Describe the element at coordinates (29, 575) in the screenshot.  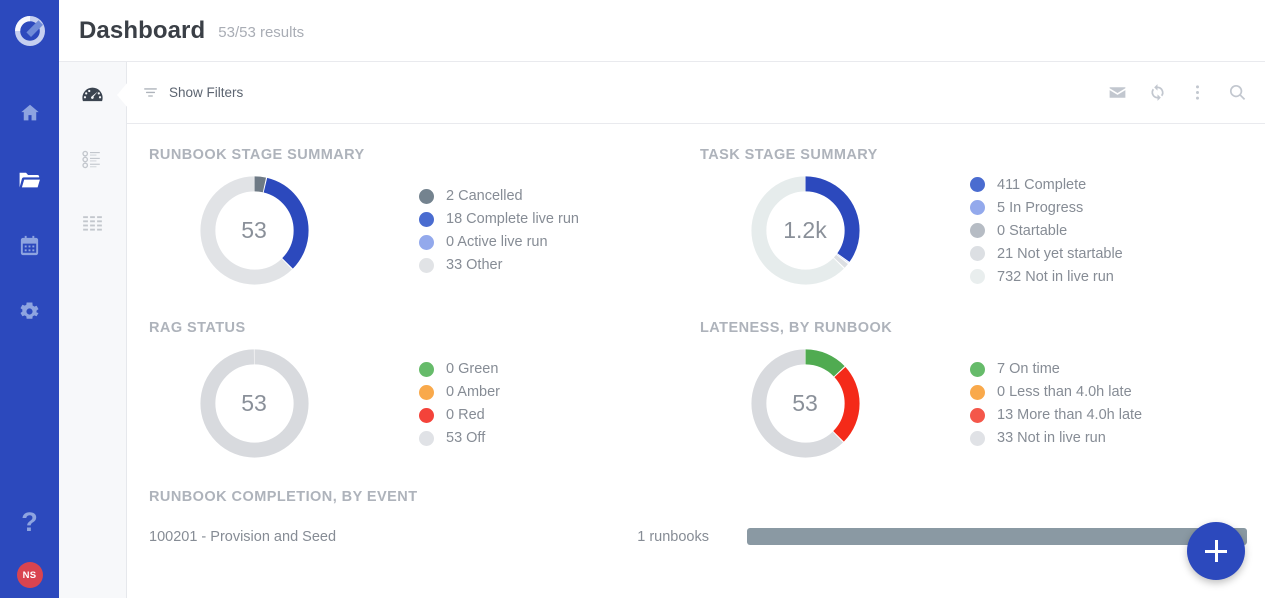
I see `avatar: NS` at that location.